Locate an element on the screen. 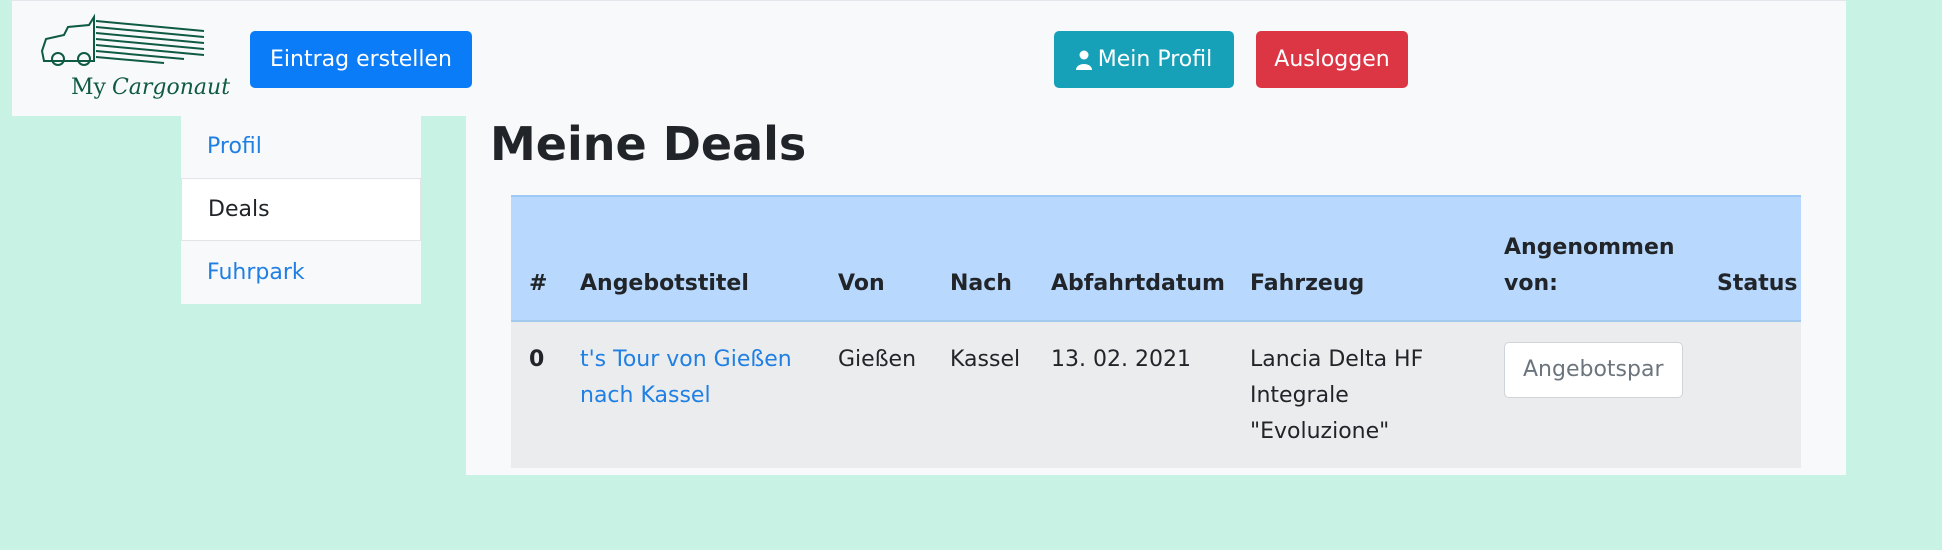  row-from: Gießen is located at coordinates (877, 359).